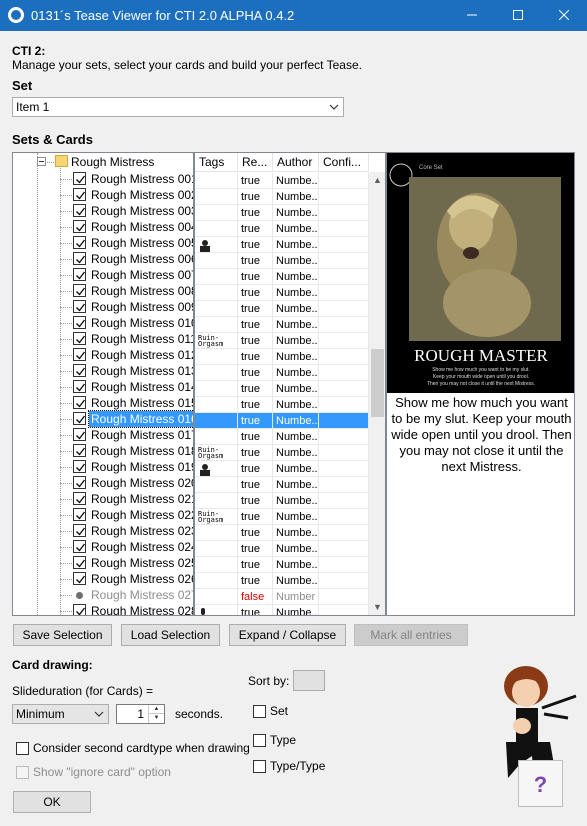 The width and height of the screenshot is (587, 826). What do you see at coordinates (103, 307) in the screenshot?
I see `tree-item: Rough Mistress 009` at bounding box center [103, 307].